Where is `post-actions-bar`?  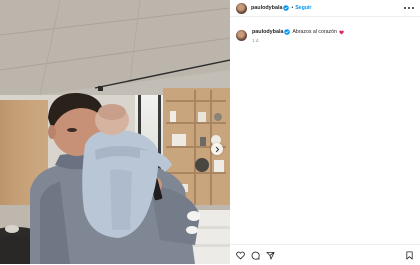 post-actions-bar is located at coordinates (325, 254).